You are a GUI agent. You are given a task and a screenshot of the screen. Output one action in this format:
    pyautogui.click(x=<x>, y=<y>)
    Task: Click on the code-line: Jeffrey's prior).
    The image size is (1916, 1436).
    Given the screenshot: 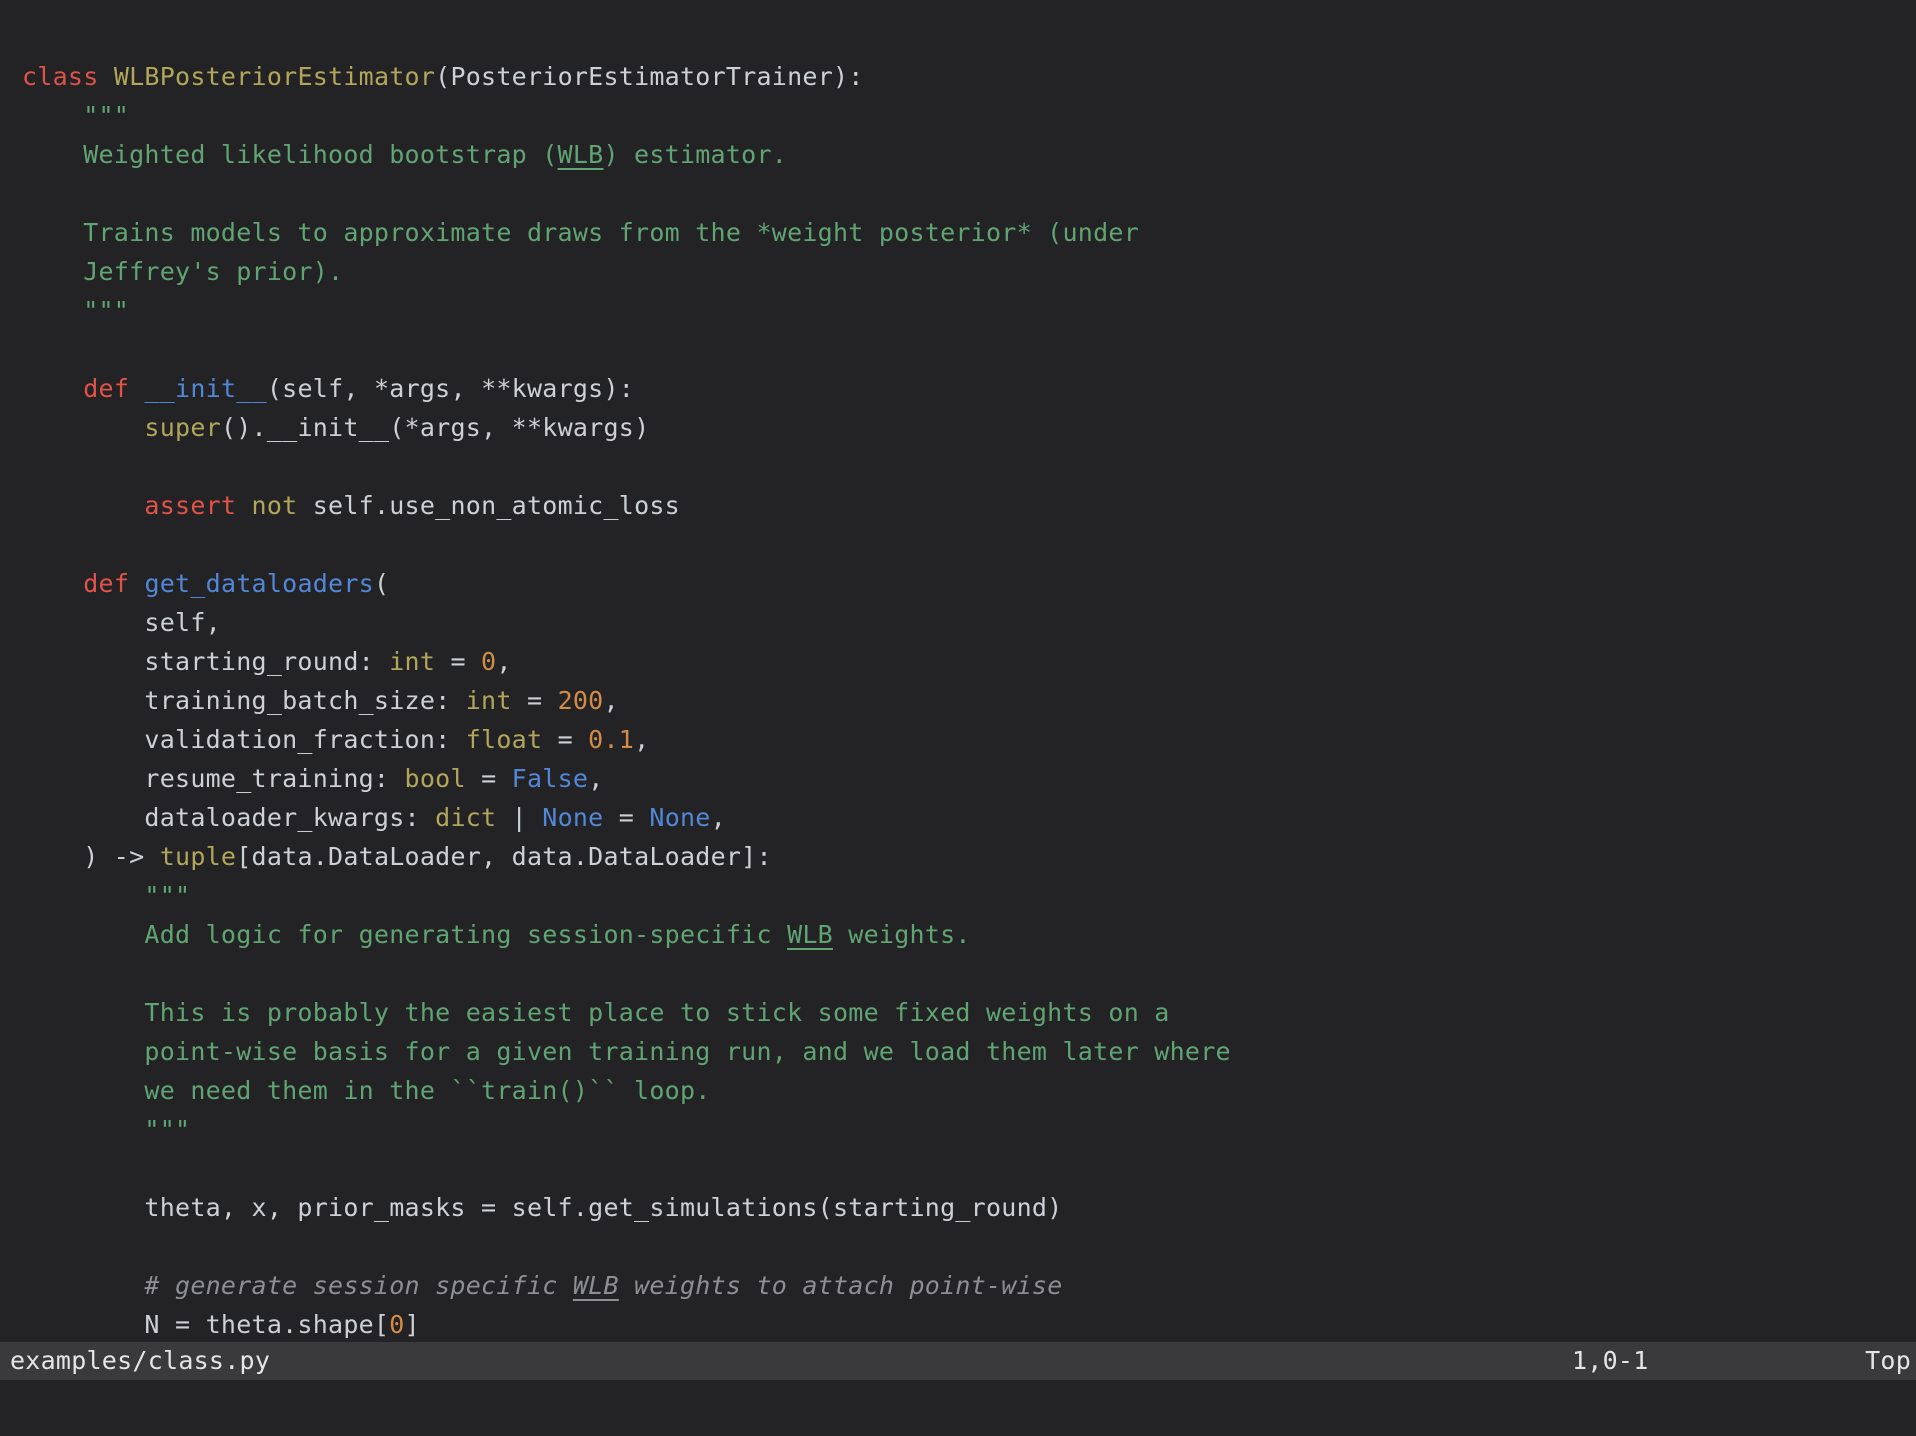 What is the action you would take?
    pyautogui.click(x=183, y=271)
    